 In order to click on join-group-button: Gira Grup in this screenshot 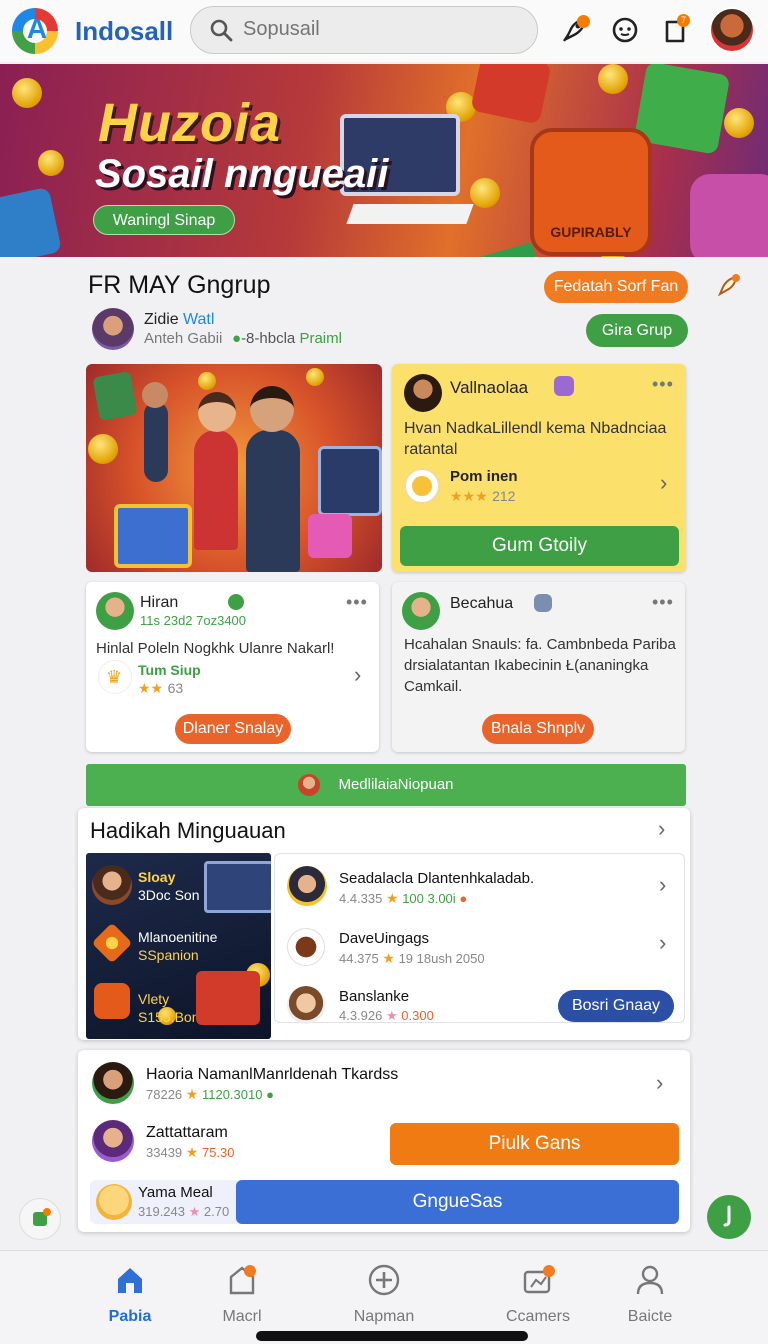, I will do `click(637, 330)`.